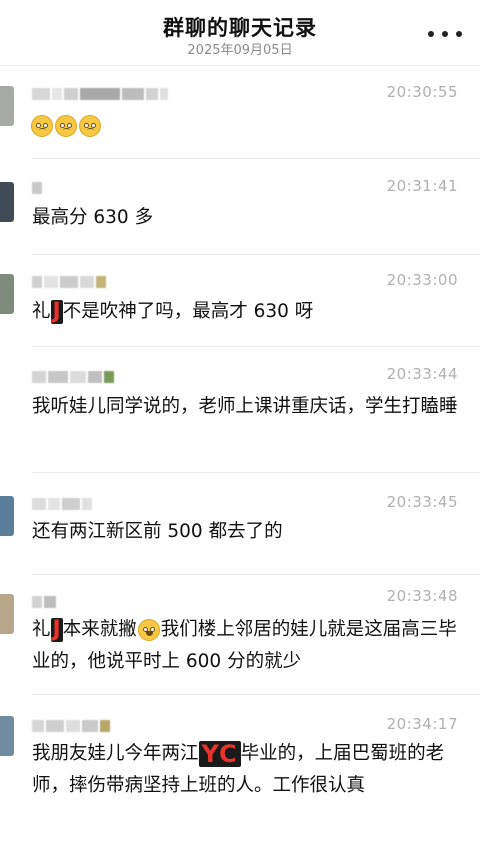 The width and height of the screenshot is (480, 857). I want to click on message-time: 20:30:55, so click(422, 92).